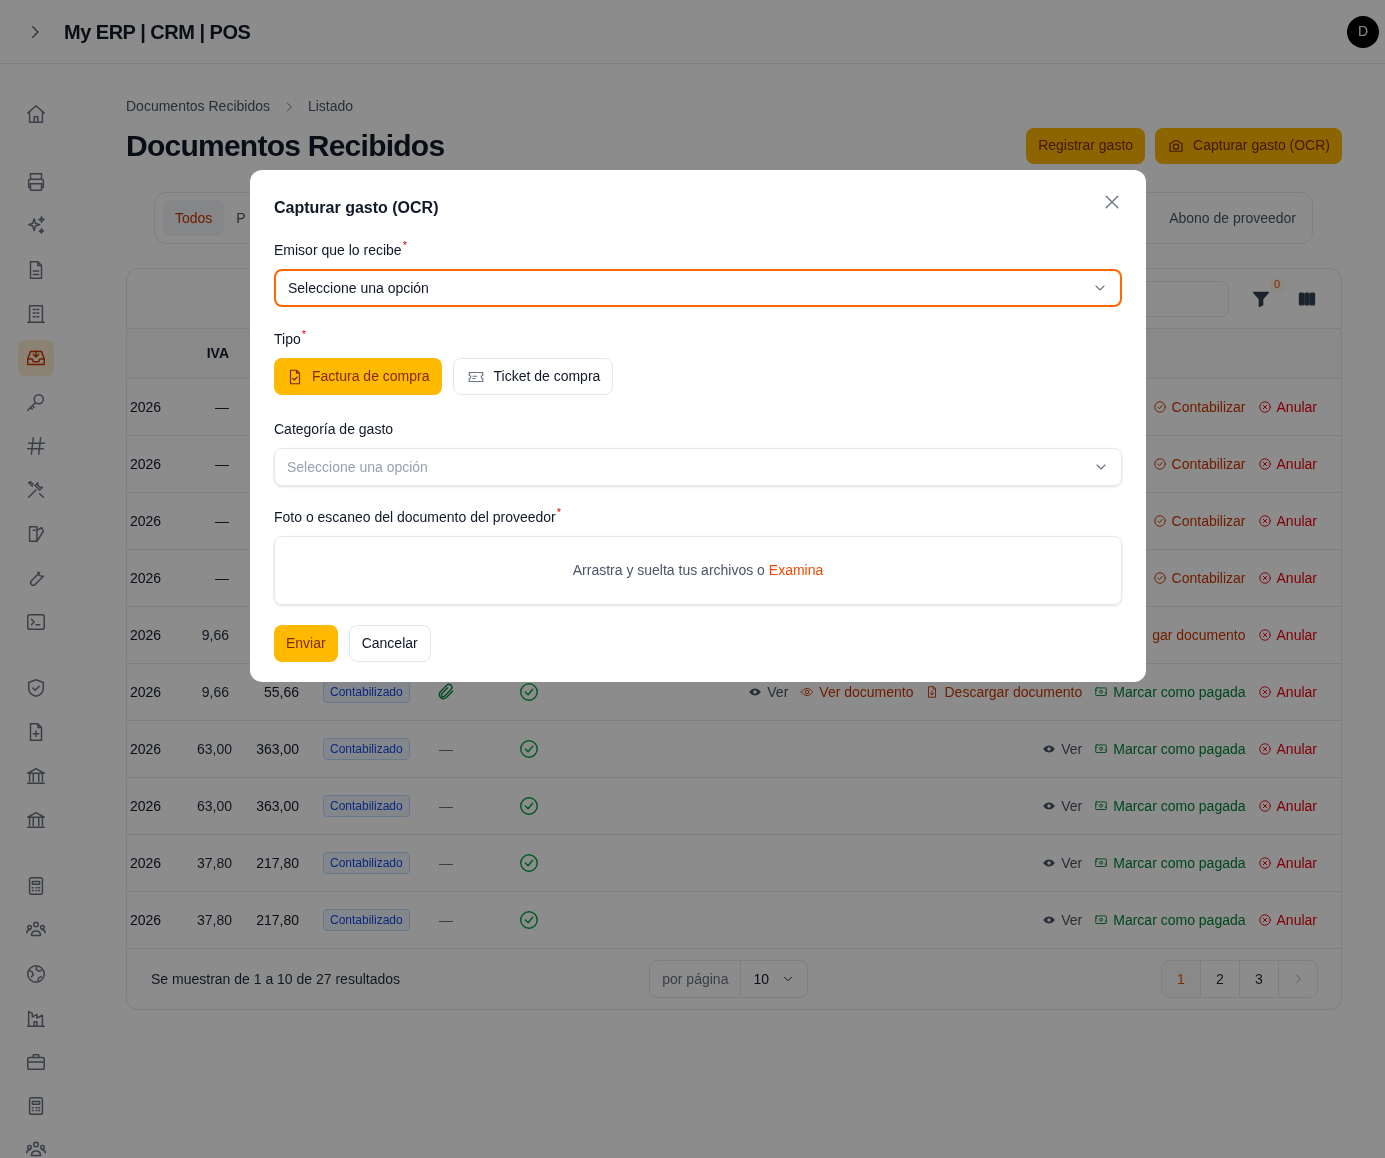 This screenshot has width=1385, height=1158. I want to click on attachment-button, so click(446, 692).